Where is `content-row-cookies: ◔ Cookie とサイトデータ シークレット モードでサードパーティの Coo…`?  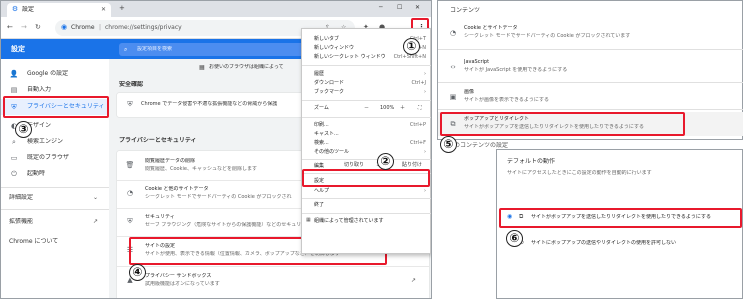
content-row-cookies: ◔ Cookie とサイトデータ シークレット モードでサードパーティの Coo… is located at coordinates (590, 34).